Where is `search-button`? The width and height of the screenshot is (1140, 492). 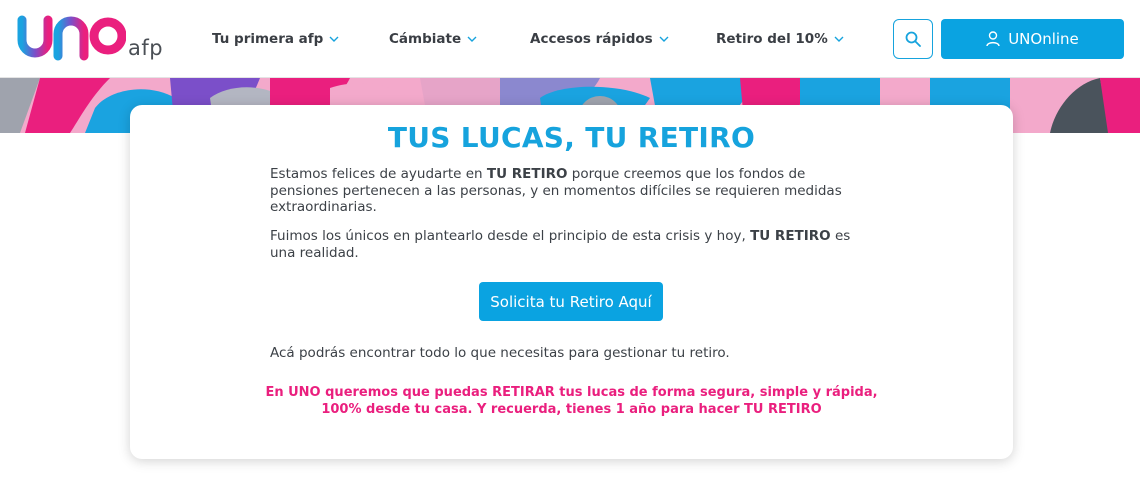 search-button is located at coordinates (913, 39).